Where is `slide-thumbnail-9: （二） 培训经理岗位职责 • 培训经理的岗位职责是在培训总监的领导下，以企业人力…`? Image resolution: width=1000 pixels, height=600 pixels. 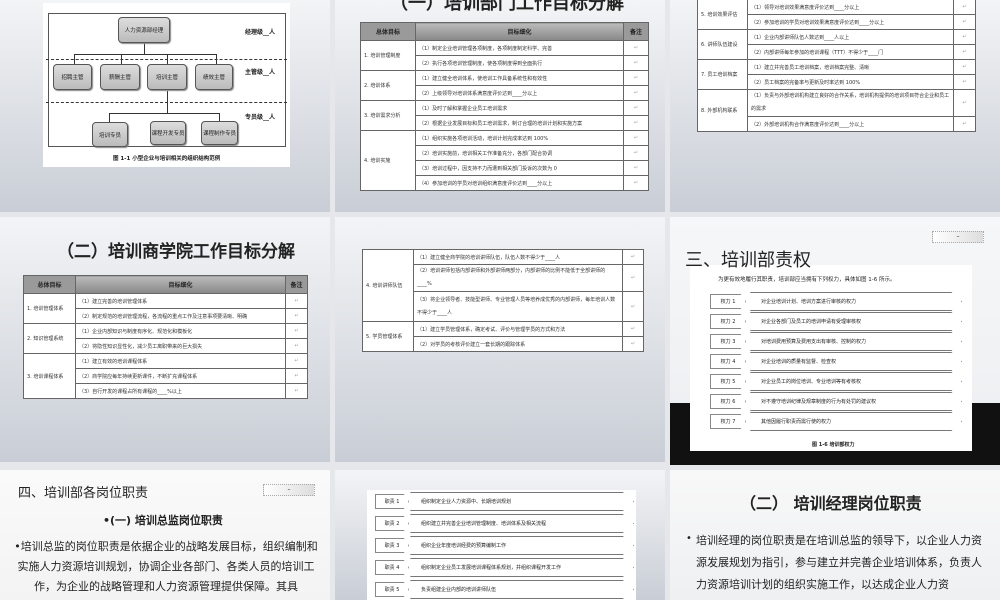 slide-thumbnail-9: （二） 培训经理岗位职责 • 培训经理的岗位职责是在培训总监的领导下，以企业人力… is located at coordinates (835, 535).